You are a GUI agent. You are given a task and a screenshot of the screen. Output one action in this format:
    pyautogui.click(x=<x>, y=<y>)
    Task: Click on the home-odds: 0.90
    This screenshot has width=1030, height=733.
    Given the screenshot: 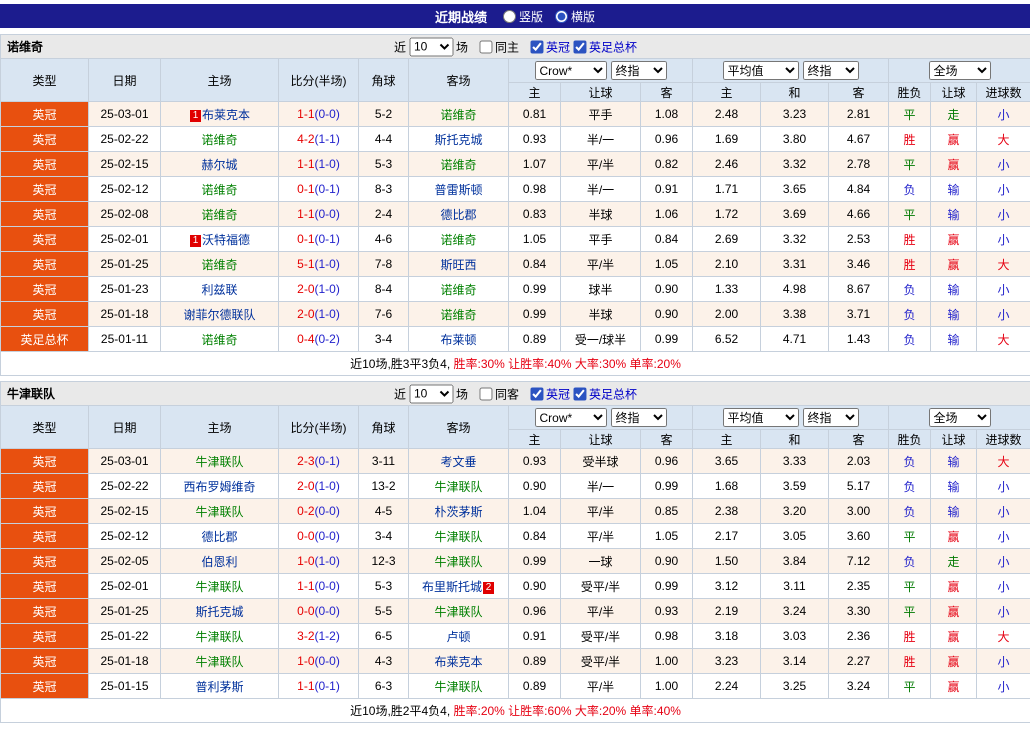 What is the action you would take?
    pyautogui.click(x=534, y=586)
    